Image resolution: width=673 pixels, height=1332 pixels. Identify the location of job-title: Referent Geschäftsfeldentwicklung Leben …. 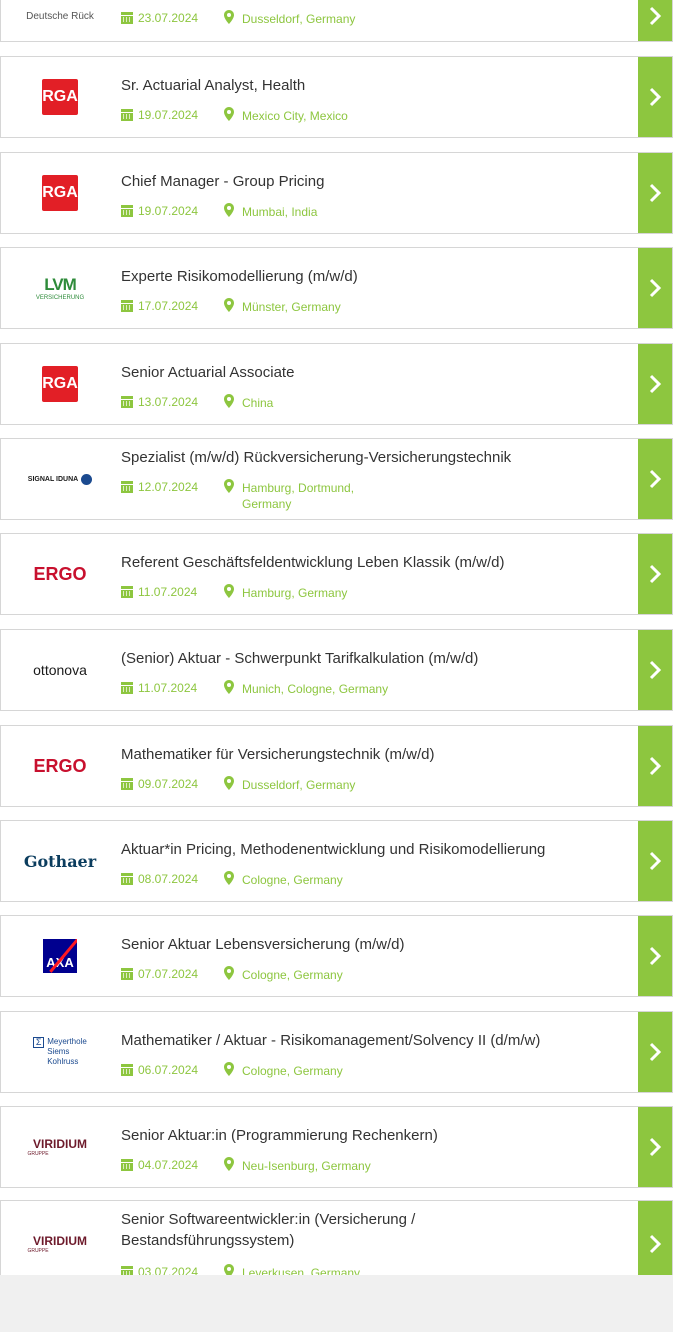
(366, 562).